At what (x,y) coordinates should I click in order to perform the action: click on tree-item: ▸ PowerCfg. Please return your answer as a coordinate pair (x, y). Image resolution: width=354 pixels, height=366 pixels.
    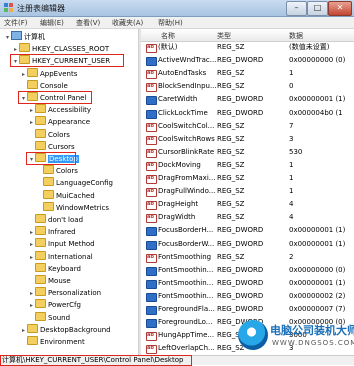
    Looking at the image, I should click on (54, 304).